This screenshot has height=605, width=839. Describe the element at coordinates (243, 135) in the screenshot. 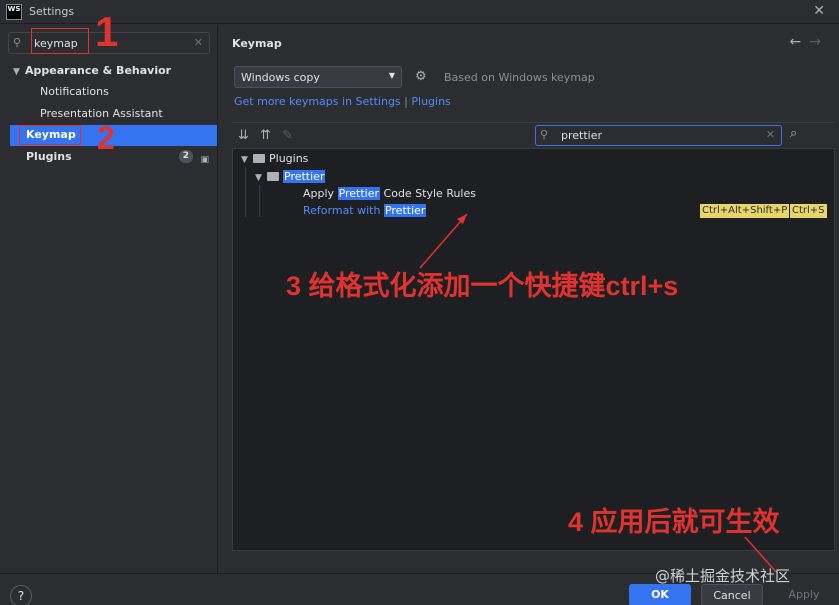

I see `expand-all-icon: ⇊` at that location.